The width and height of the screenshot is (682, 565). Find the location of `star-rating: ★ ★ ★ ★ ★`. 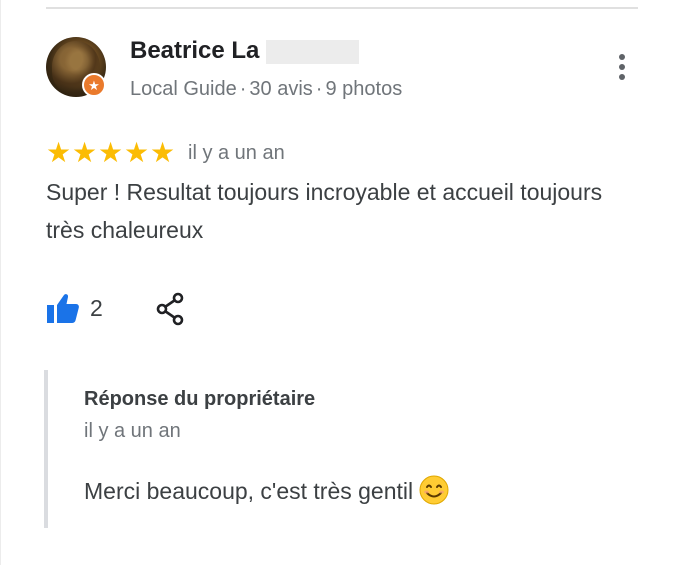

star-rating: ★ ★ ★ ★ ★ is located at coordinates (110, 153).